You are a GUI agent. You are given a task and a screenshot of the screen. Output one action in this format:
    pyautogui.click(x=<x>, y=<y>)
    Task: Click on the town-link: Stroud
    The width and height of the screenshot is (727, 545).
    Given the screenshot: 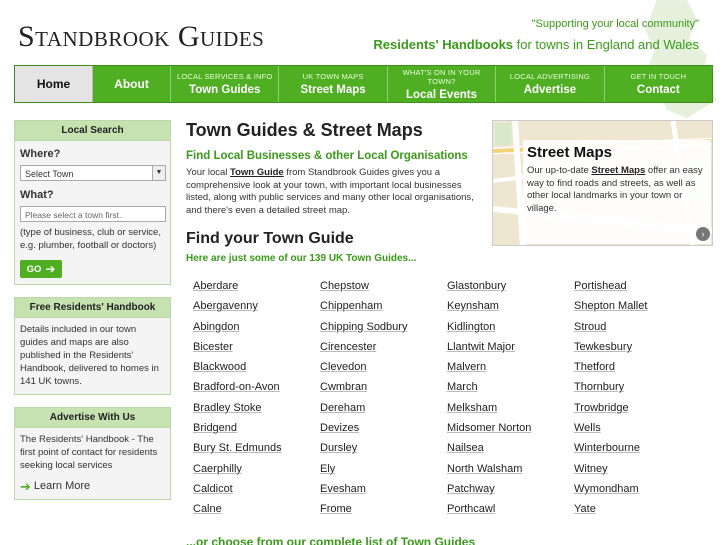 What is the action you would take?
    pyautogui.click(x=629, y=327)
    